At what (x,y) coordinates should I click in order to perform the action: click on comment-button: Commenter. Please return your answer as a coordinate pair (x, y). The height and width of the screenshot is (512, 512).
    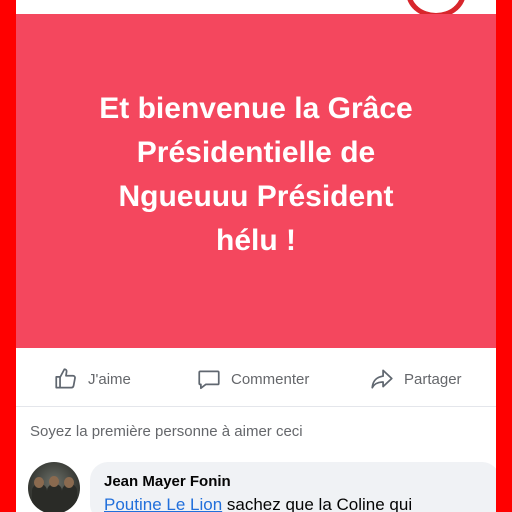
    Looking at the image, I should click on (252, 379).